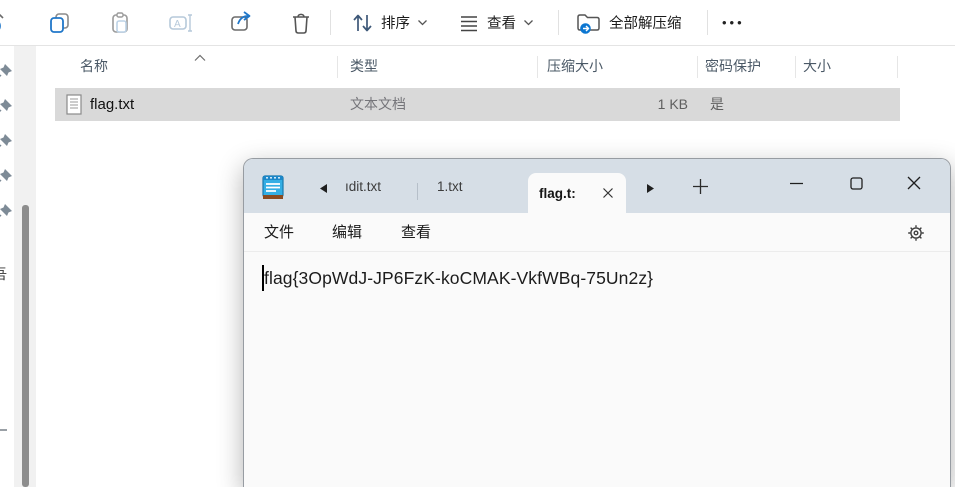 This screenshot has width=955, height=487. I want to click on trash-icon, so click(301, 23).